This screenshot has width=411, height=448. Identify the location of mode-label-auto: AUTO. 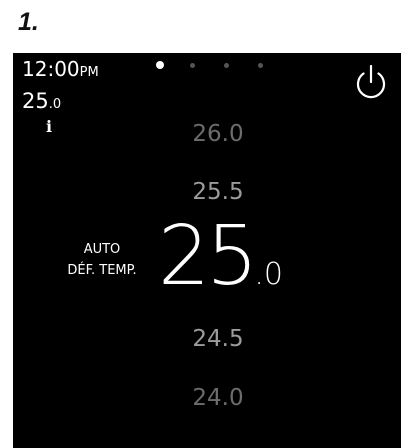
(102, 249).